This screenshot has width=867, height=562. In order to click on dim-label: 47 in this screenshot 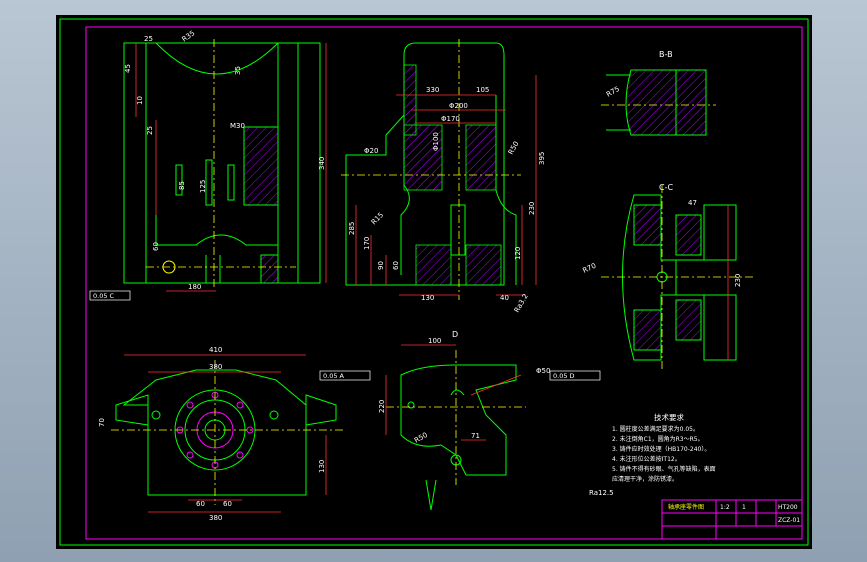, I will do `click(692, 203)`.